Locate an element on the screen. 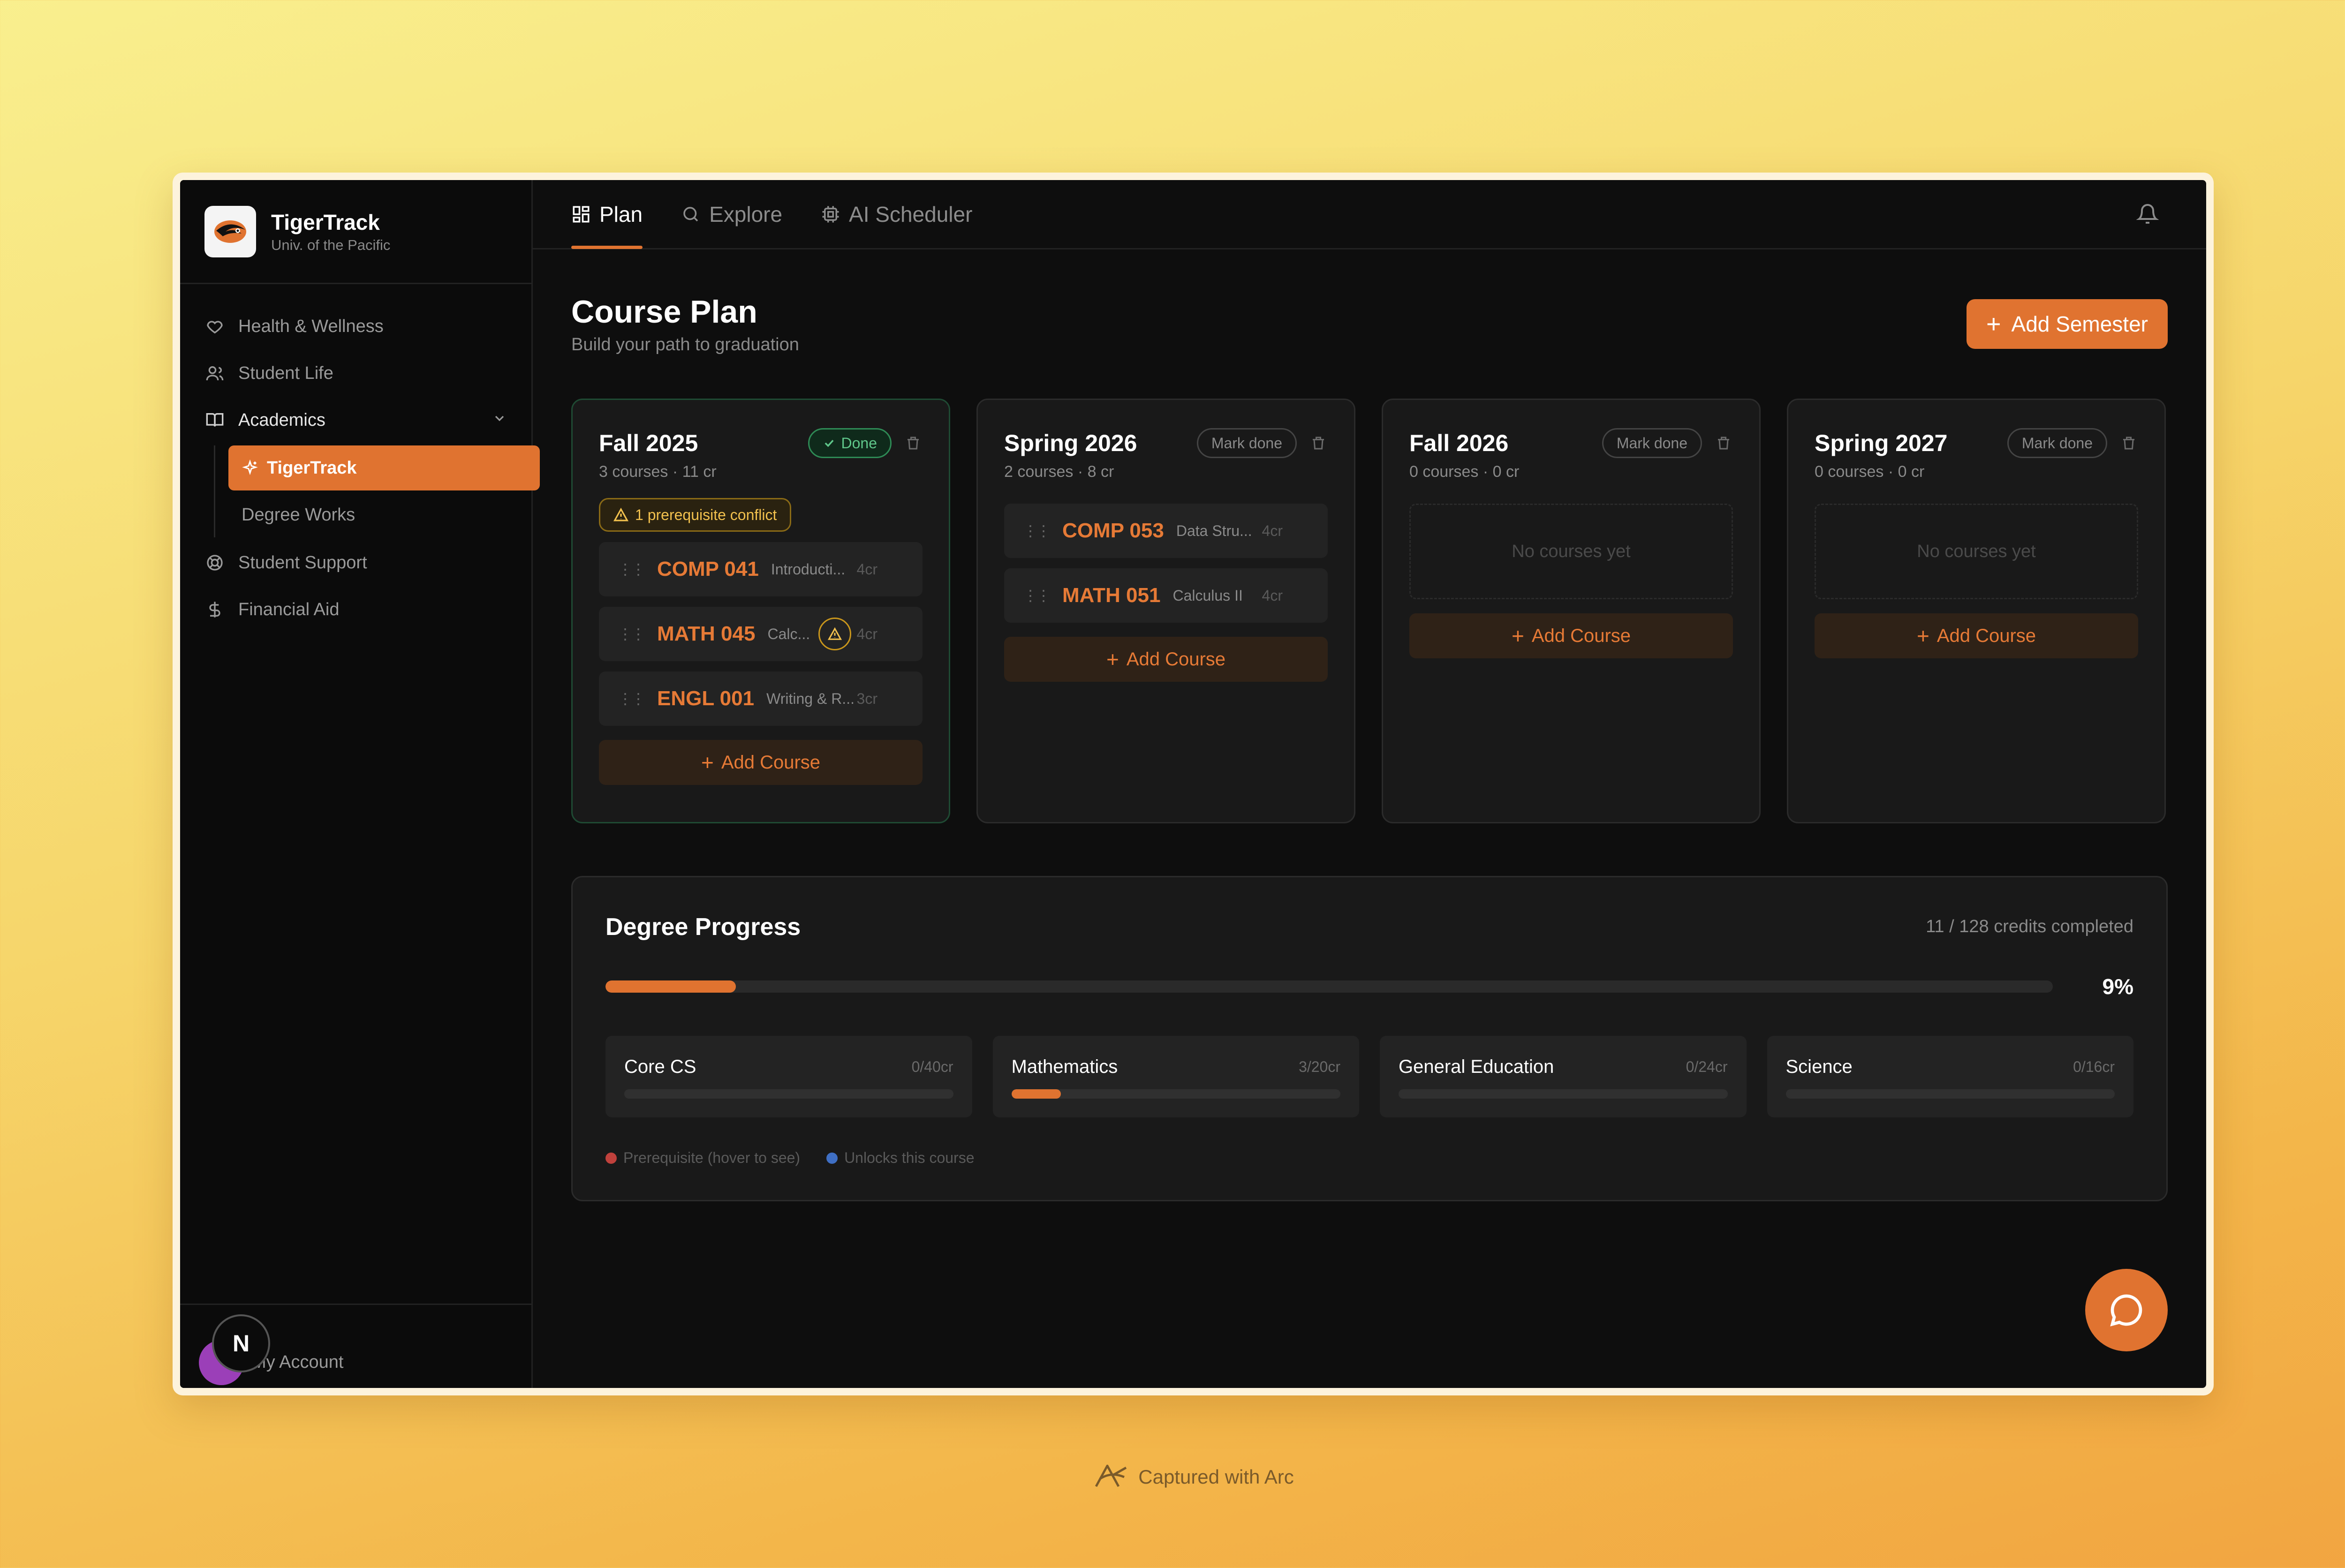 Image resolution: width=2345 pixels, height=1568 pixels. category-credits: 0/40cr is located at coordinates (932, 1066).